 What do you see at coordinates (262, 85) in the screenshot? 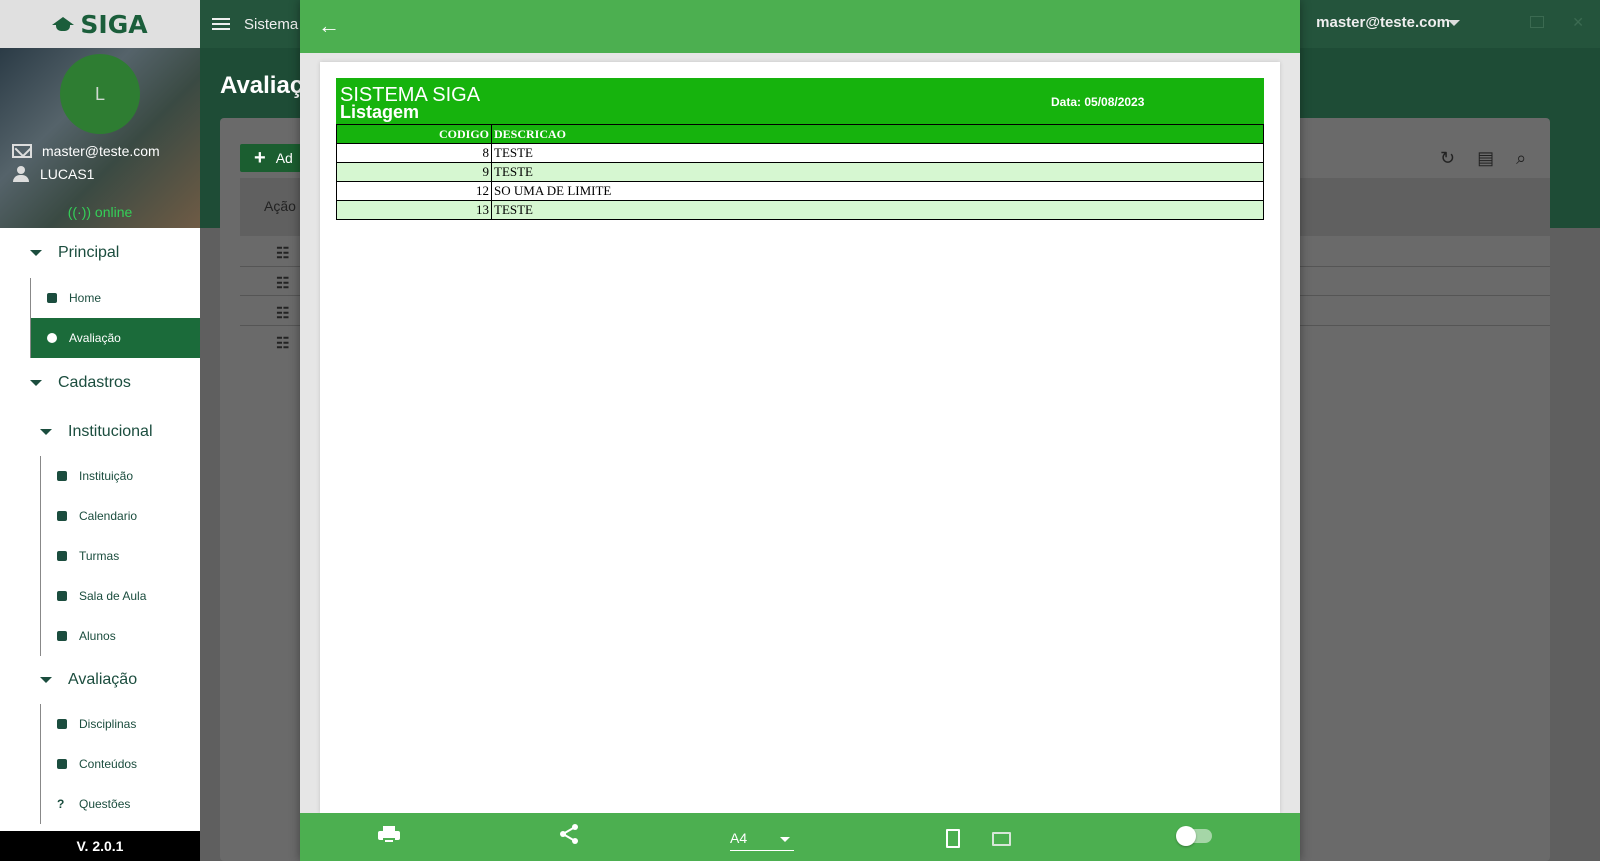
I see `page-title: Avaliaç` at bounding box center [262, 85].